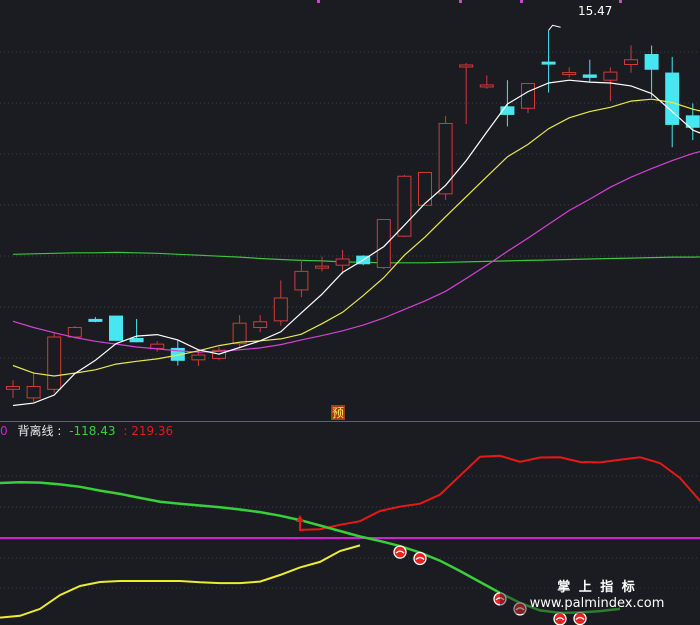 This screenshot has height=625, width=700. I want to click on watermark-url: www.palmindex.com, so click(597, 603).